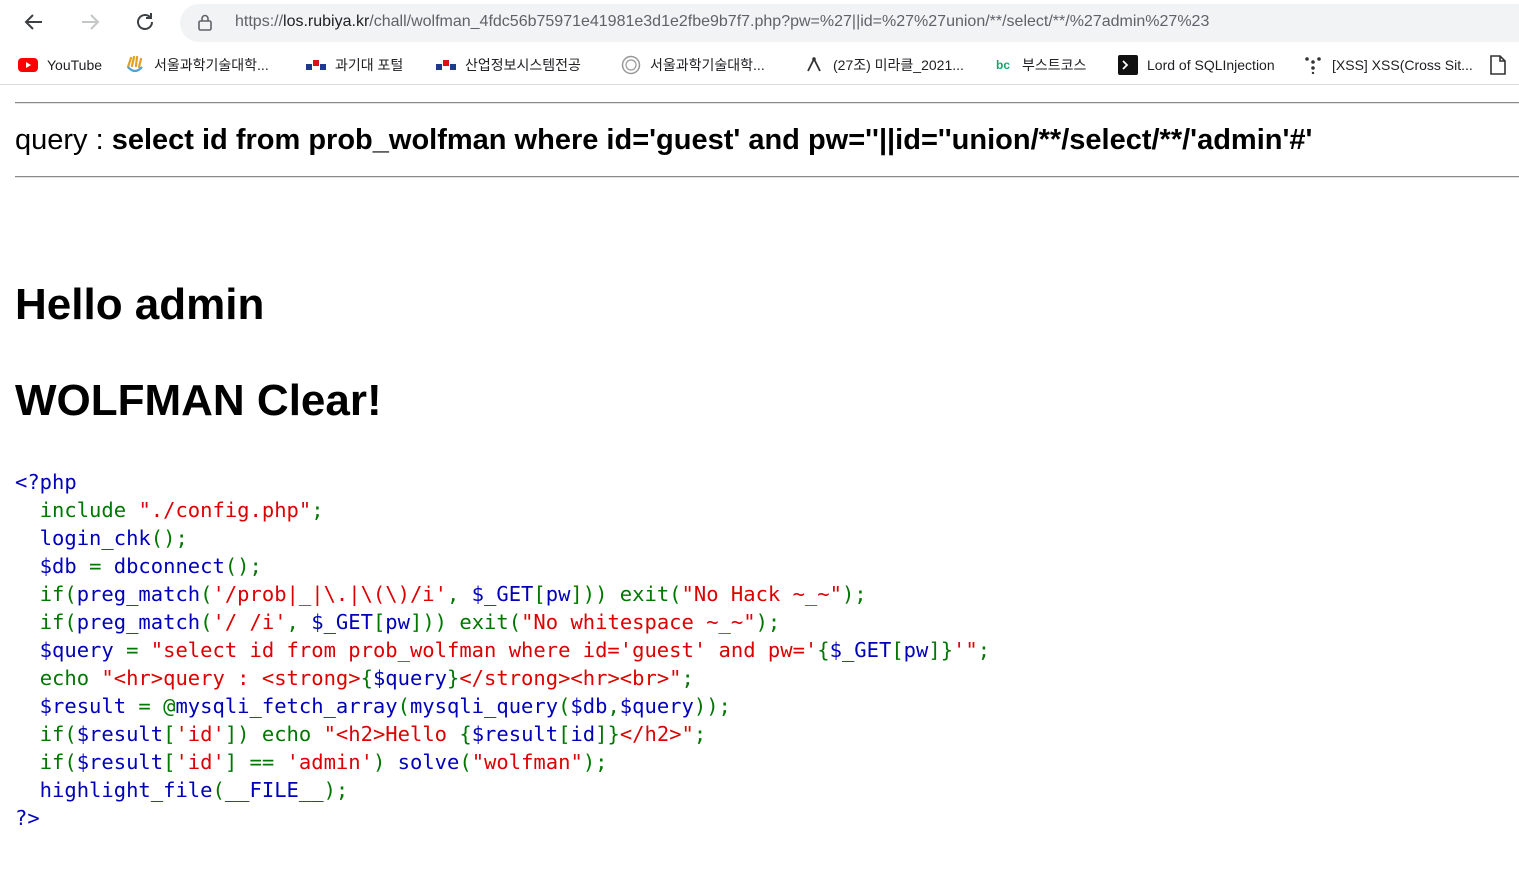 The height and width of the screenshot is (881, 1519). What do you see at coordinates (1039, 65) in the screenshot?
I see `bookmark-boostcourse: bc 부스트코스` at bounding box center [1039, 65].